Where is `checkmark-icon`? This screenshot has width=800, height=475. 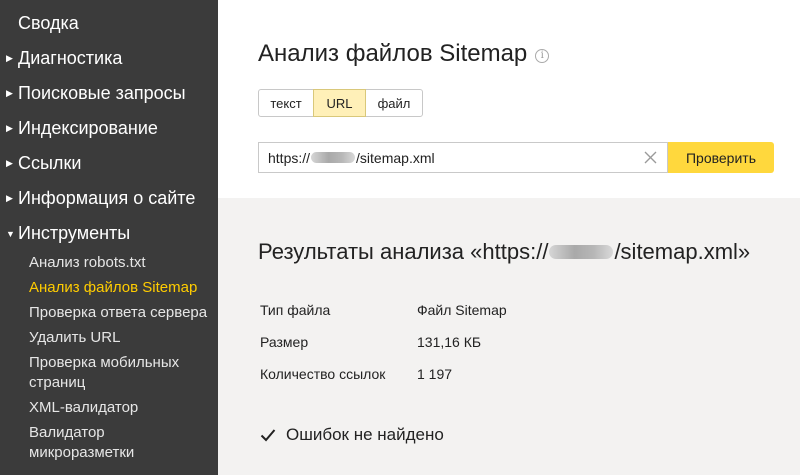
checkmark-icon is located at coordinates (268, 435).